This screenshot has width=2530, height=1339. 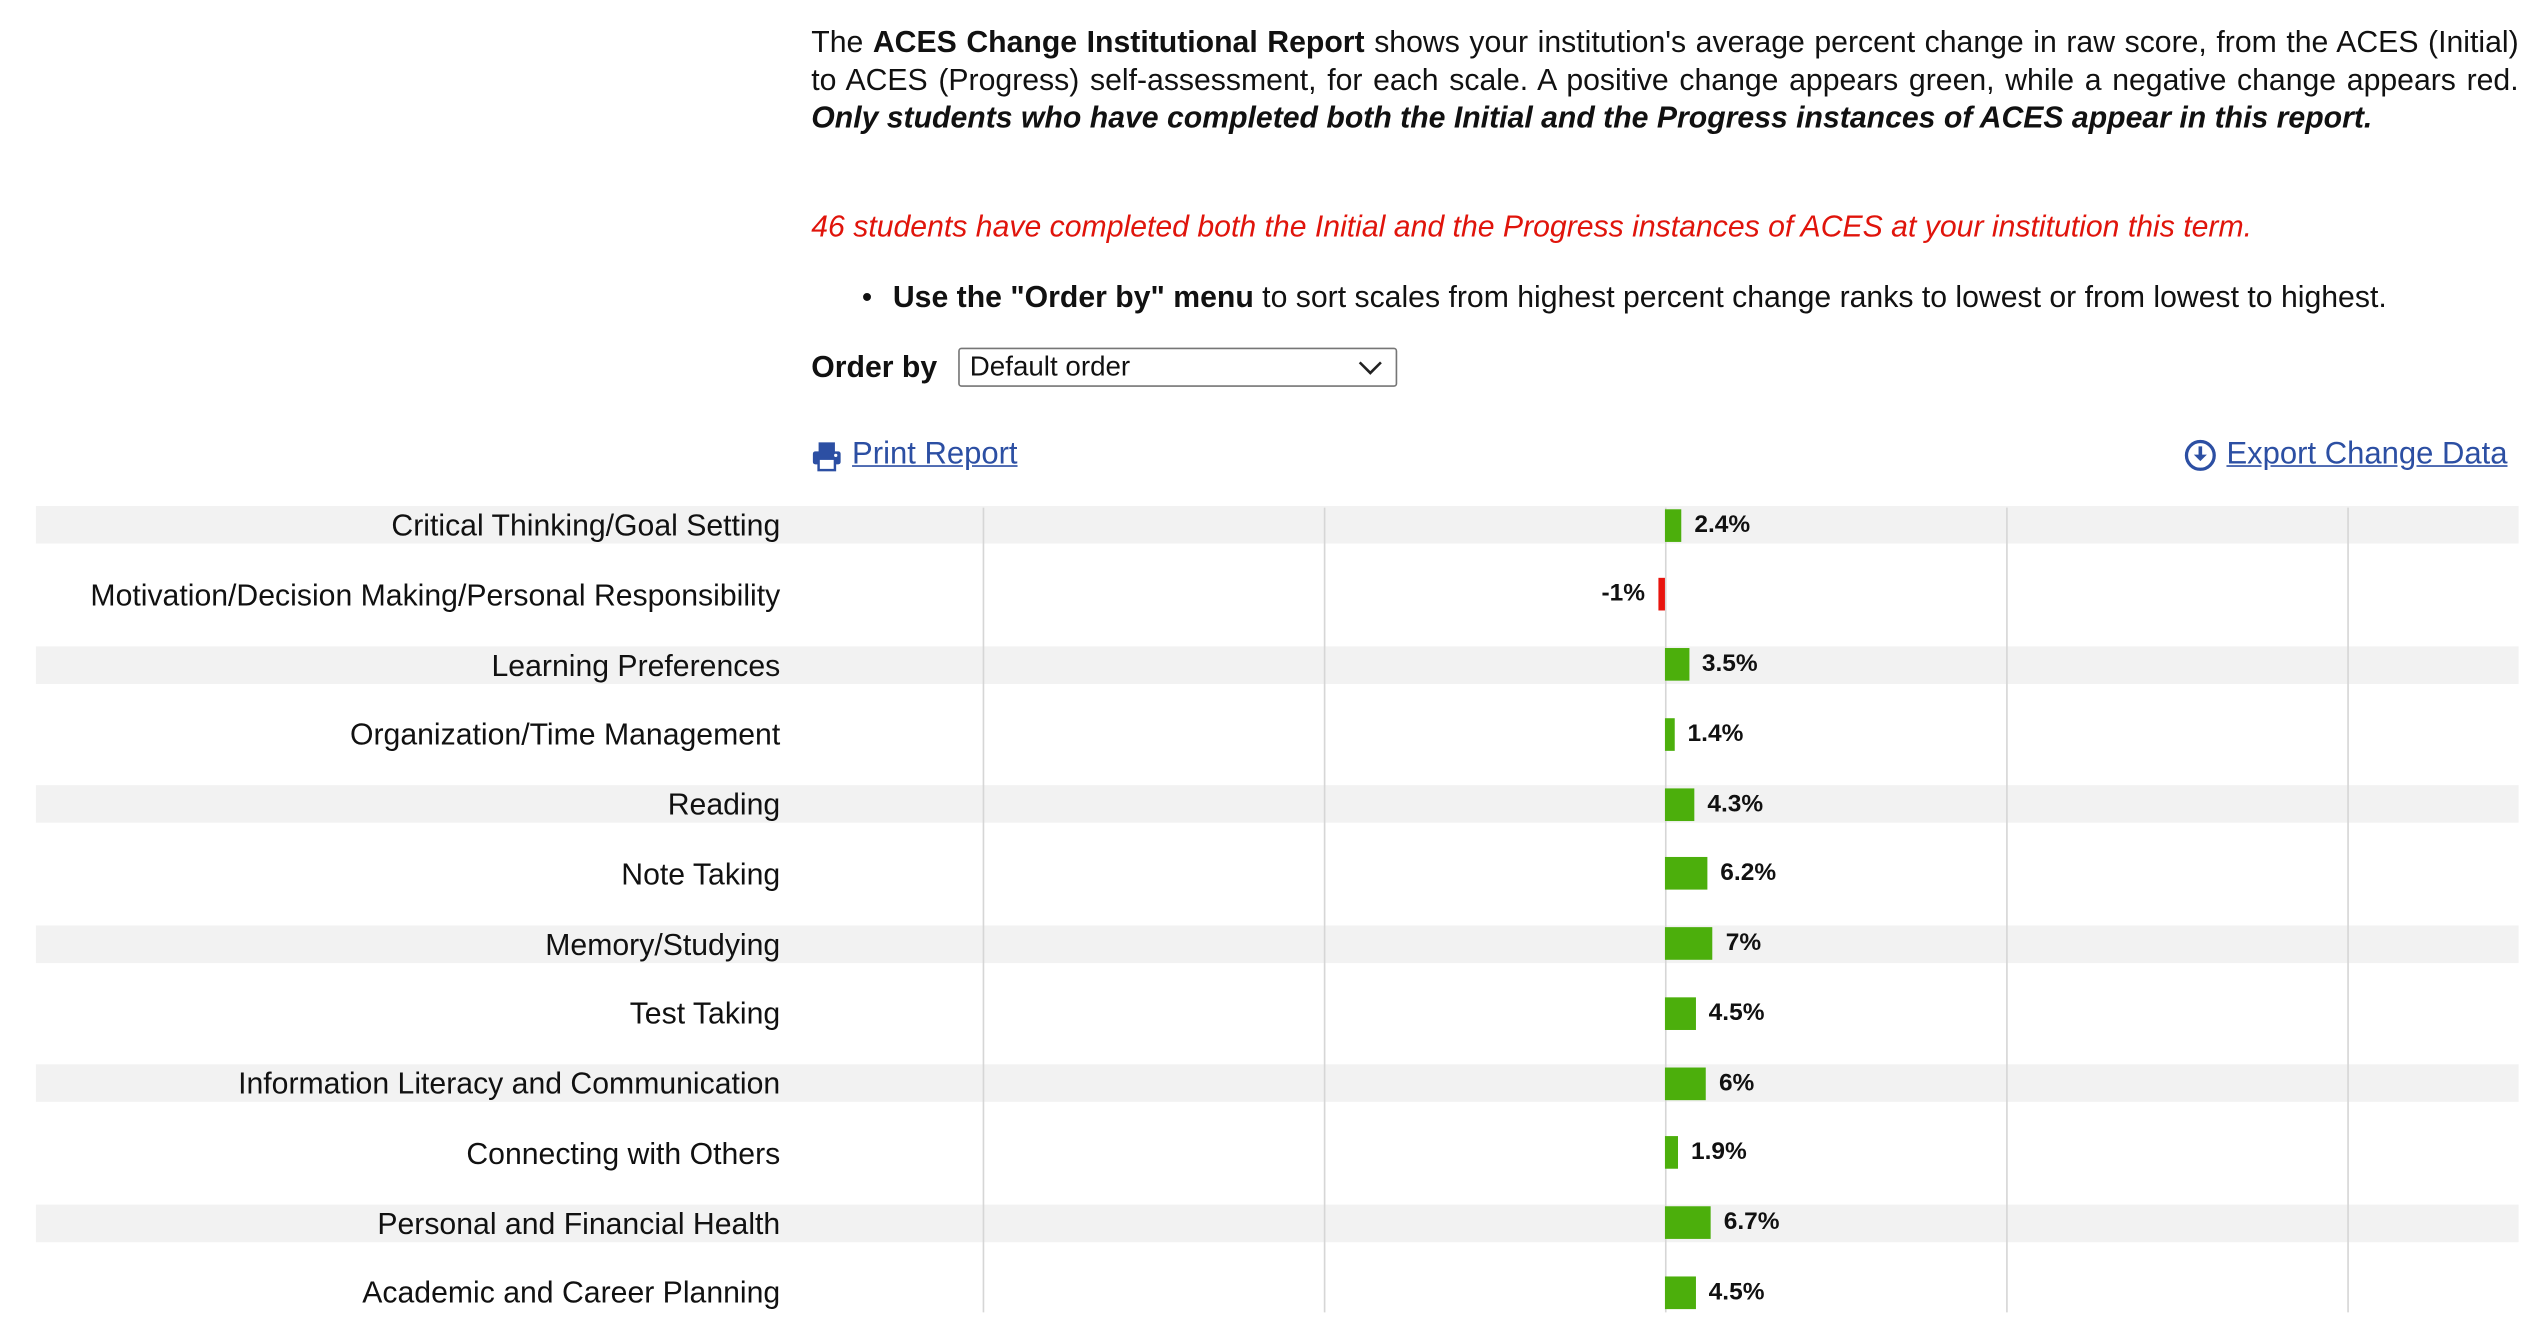 I want to click on tip-bold-text: Use the "Order by" menu, so click(x=1073, y=296).